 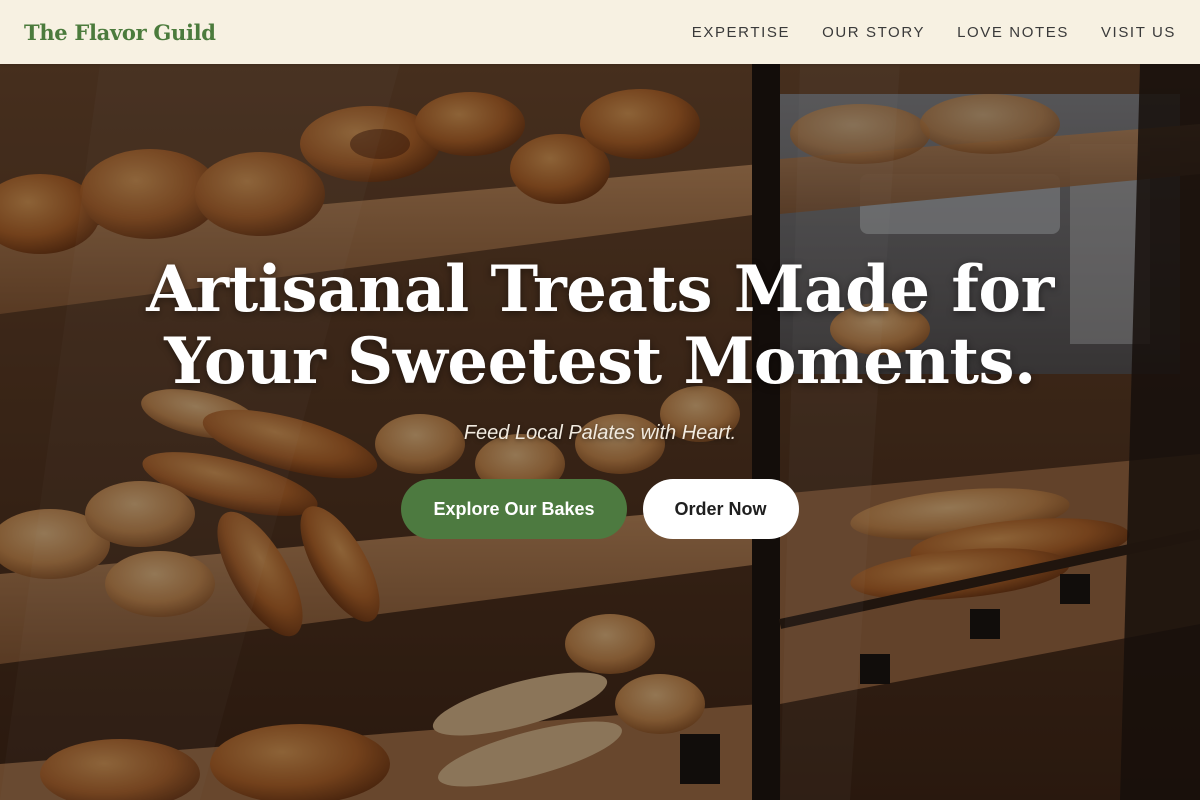 What do you see at coordinates (741, 32) in the screenshot?
I see `nav-item-expertise: EXPERTISE` at bounding box center [741, 32].